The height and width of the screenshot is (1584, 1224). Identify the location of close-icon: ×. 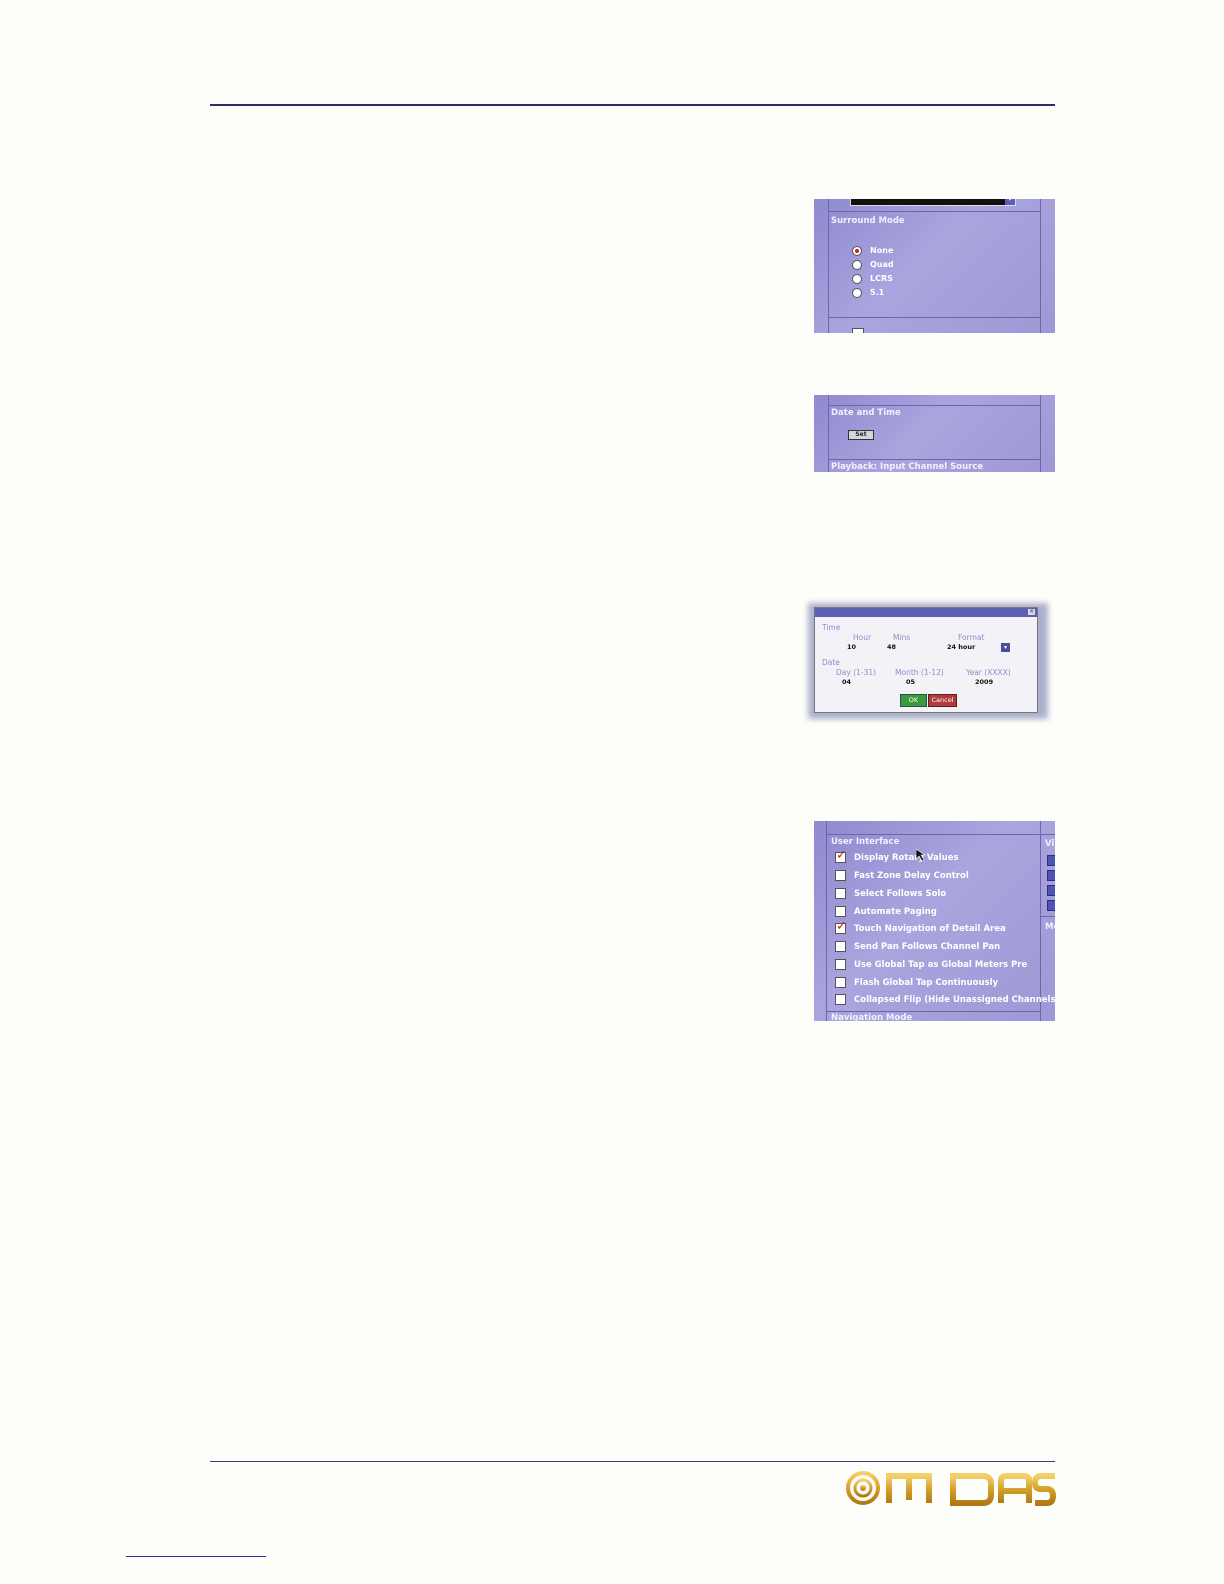
(1031, 612).